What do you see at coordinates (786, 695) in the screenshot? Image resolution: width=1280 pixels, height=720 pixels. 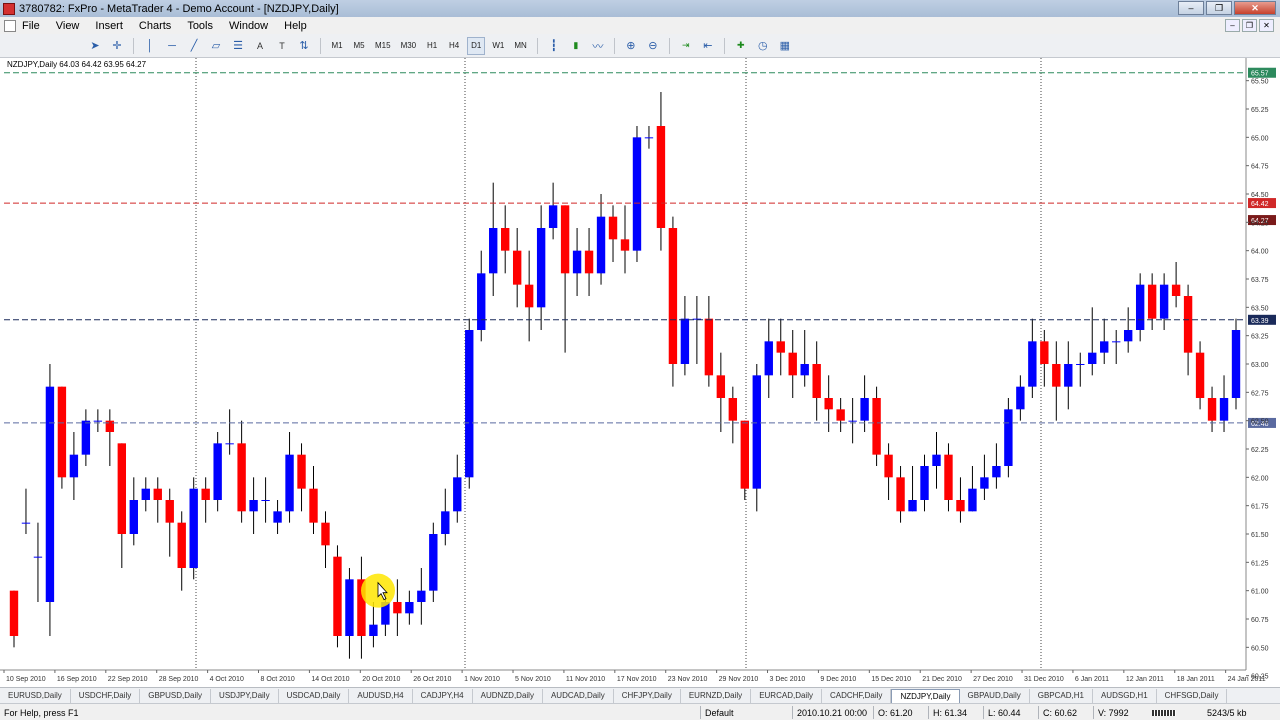 I see `chart-tab: EURCAD,Daily` at bounding box center [786, 695].